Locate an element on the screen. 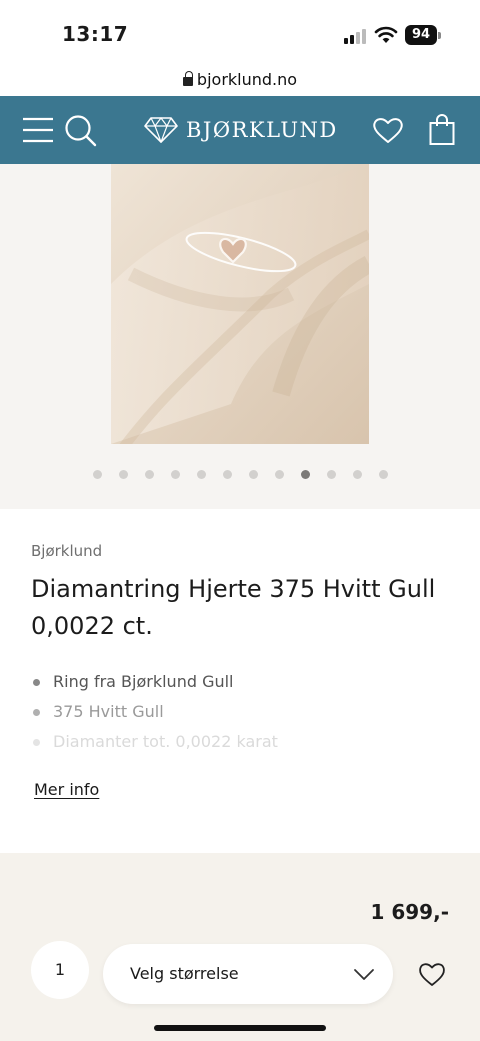 The height and width of the screenshot is (1041, 480). heart-icon is located at coordinates (388, 130).